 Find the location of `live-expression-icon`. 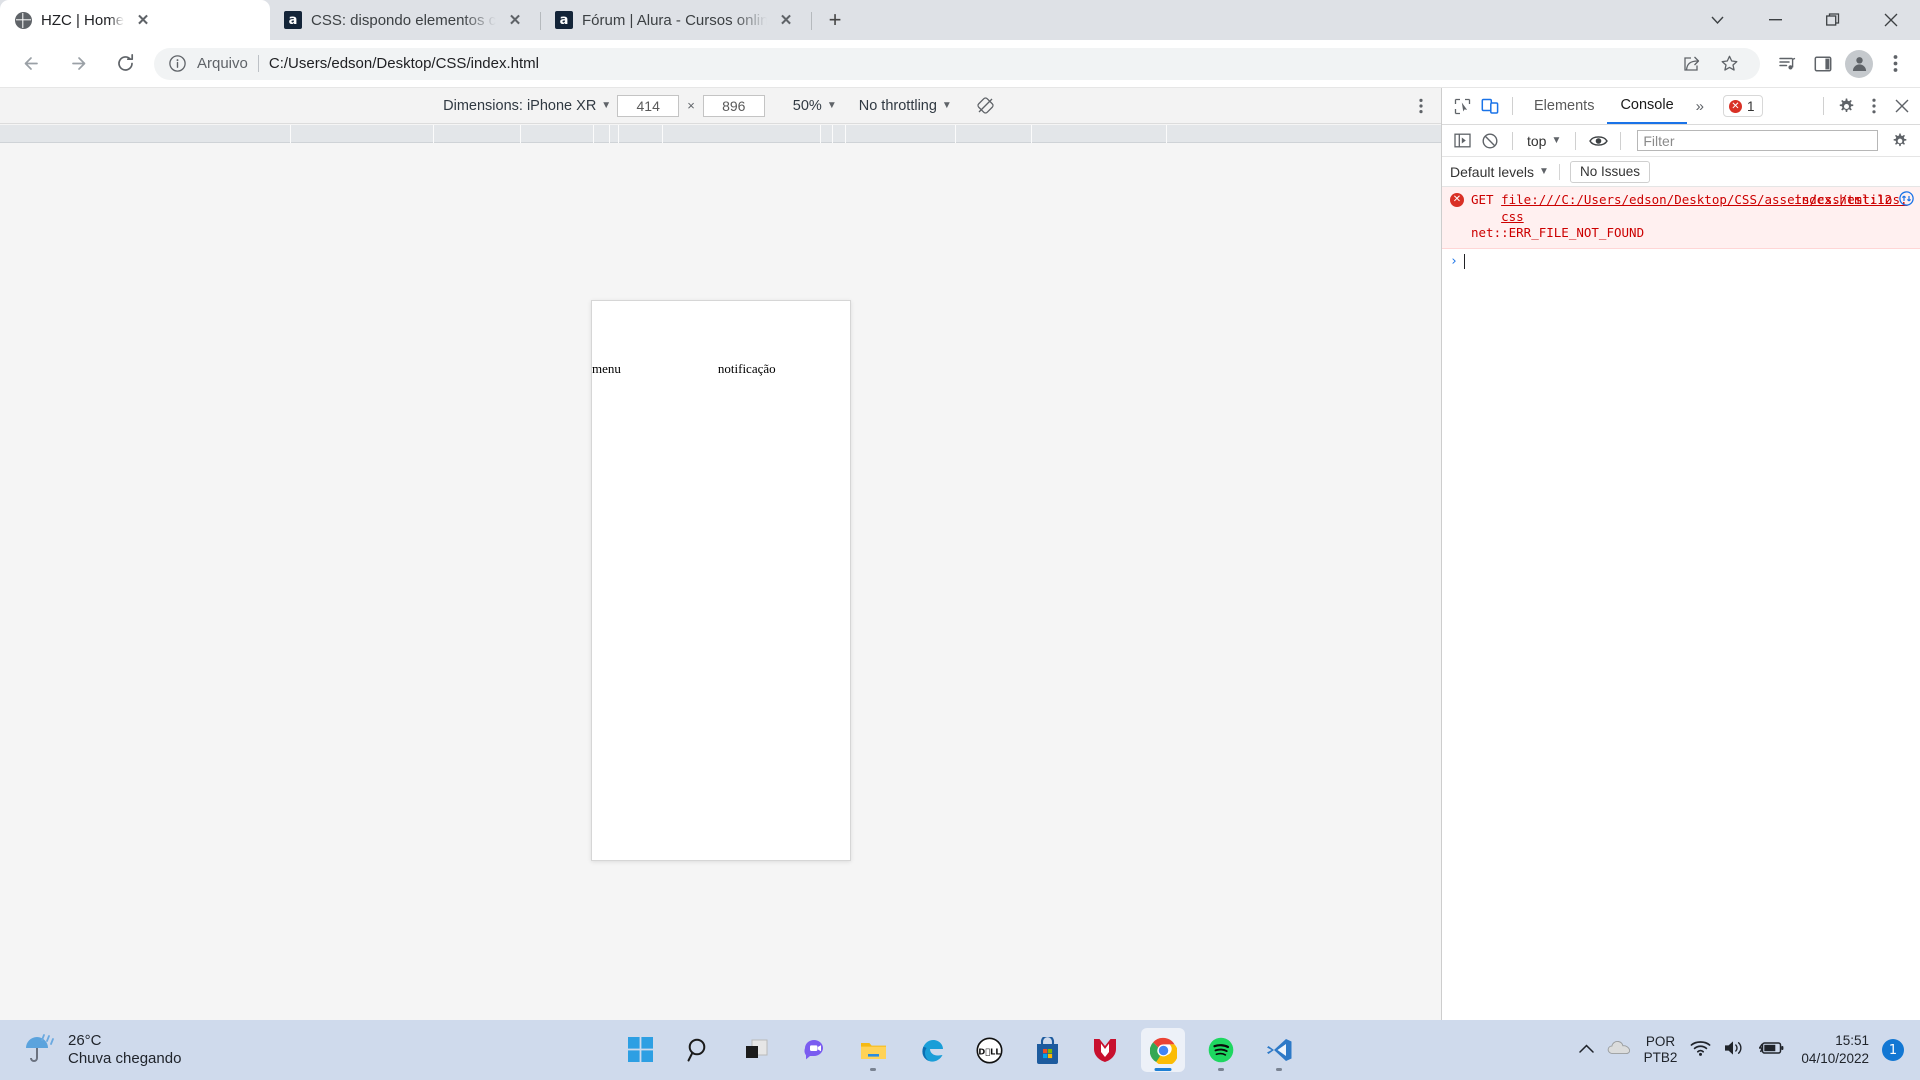

live-expression-icon is located at coordinates (1598, 141).